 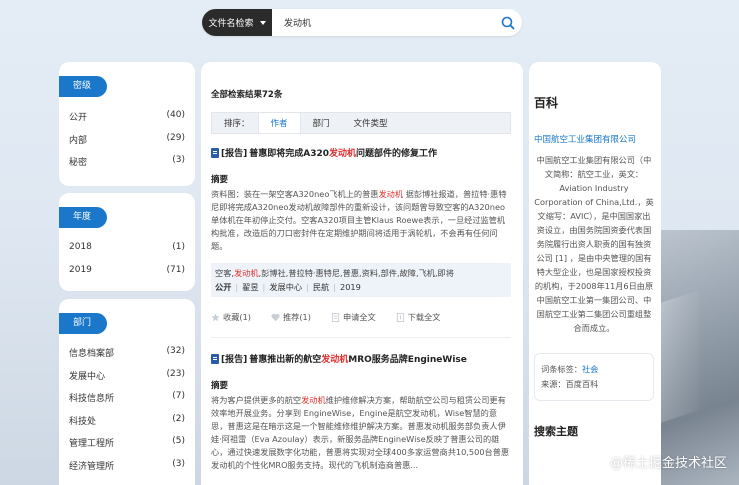 What do you see at coordinates (127, 402) in the screenshot?
I see `facet-item: 科技信息所 (7)` at bounding box center [127, 402].